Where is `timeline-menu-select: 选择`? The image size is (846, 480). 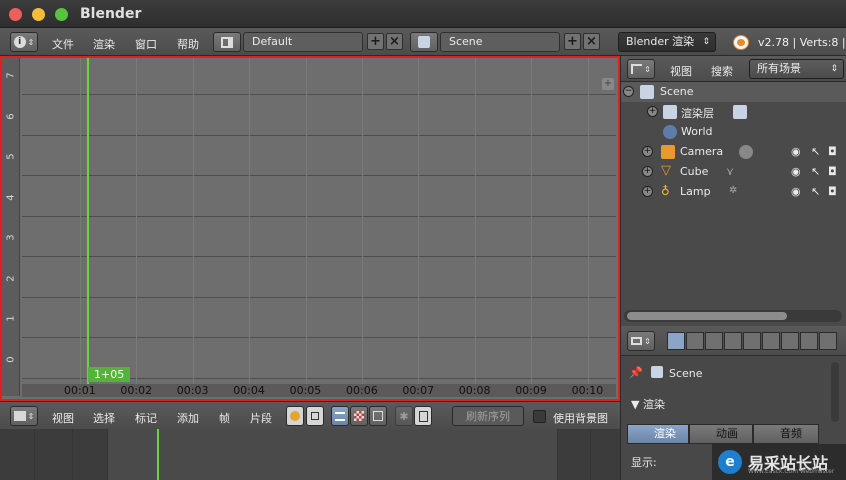 timeline-menu-select: 选择 is located at coordinates (104, 418).